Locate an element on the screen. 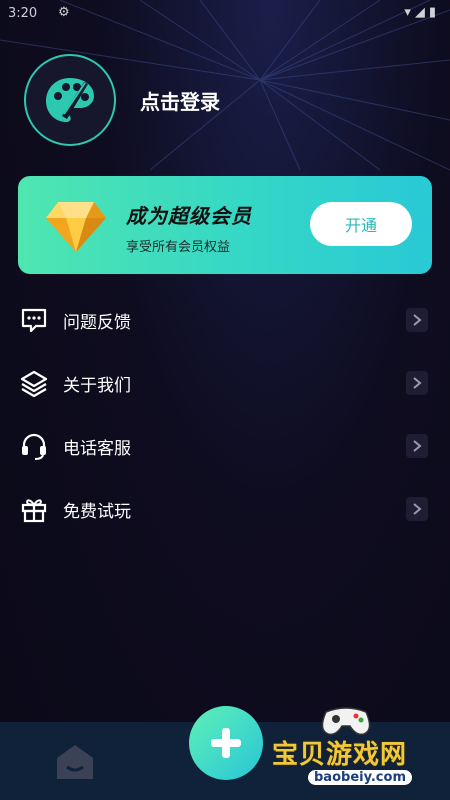  vip-banner: 成为超级会员 享受所有会员权益 开通 is located at coordinates (225, 225).